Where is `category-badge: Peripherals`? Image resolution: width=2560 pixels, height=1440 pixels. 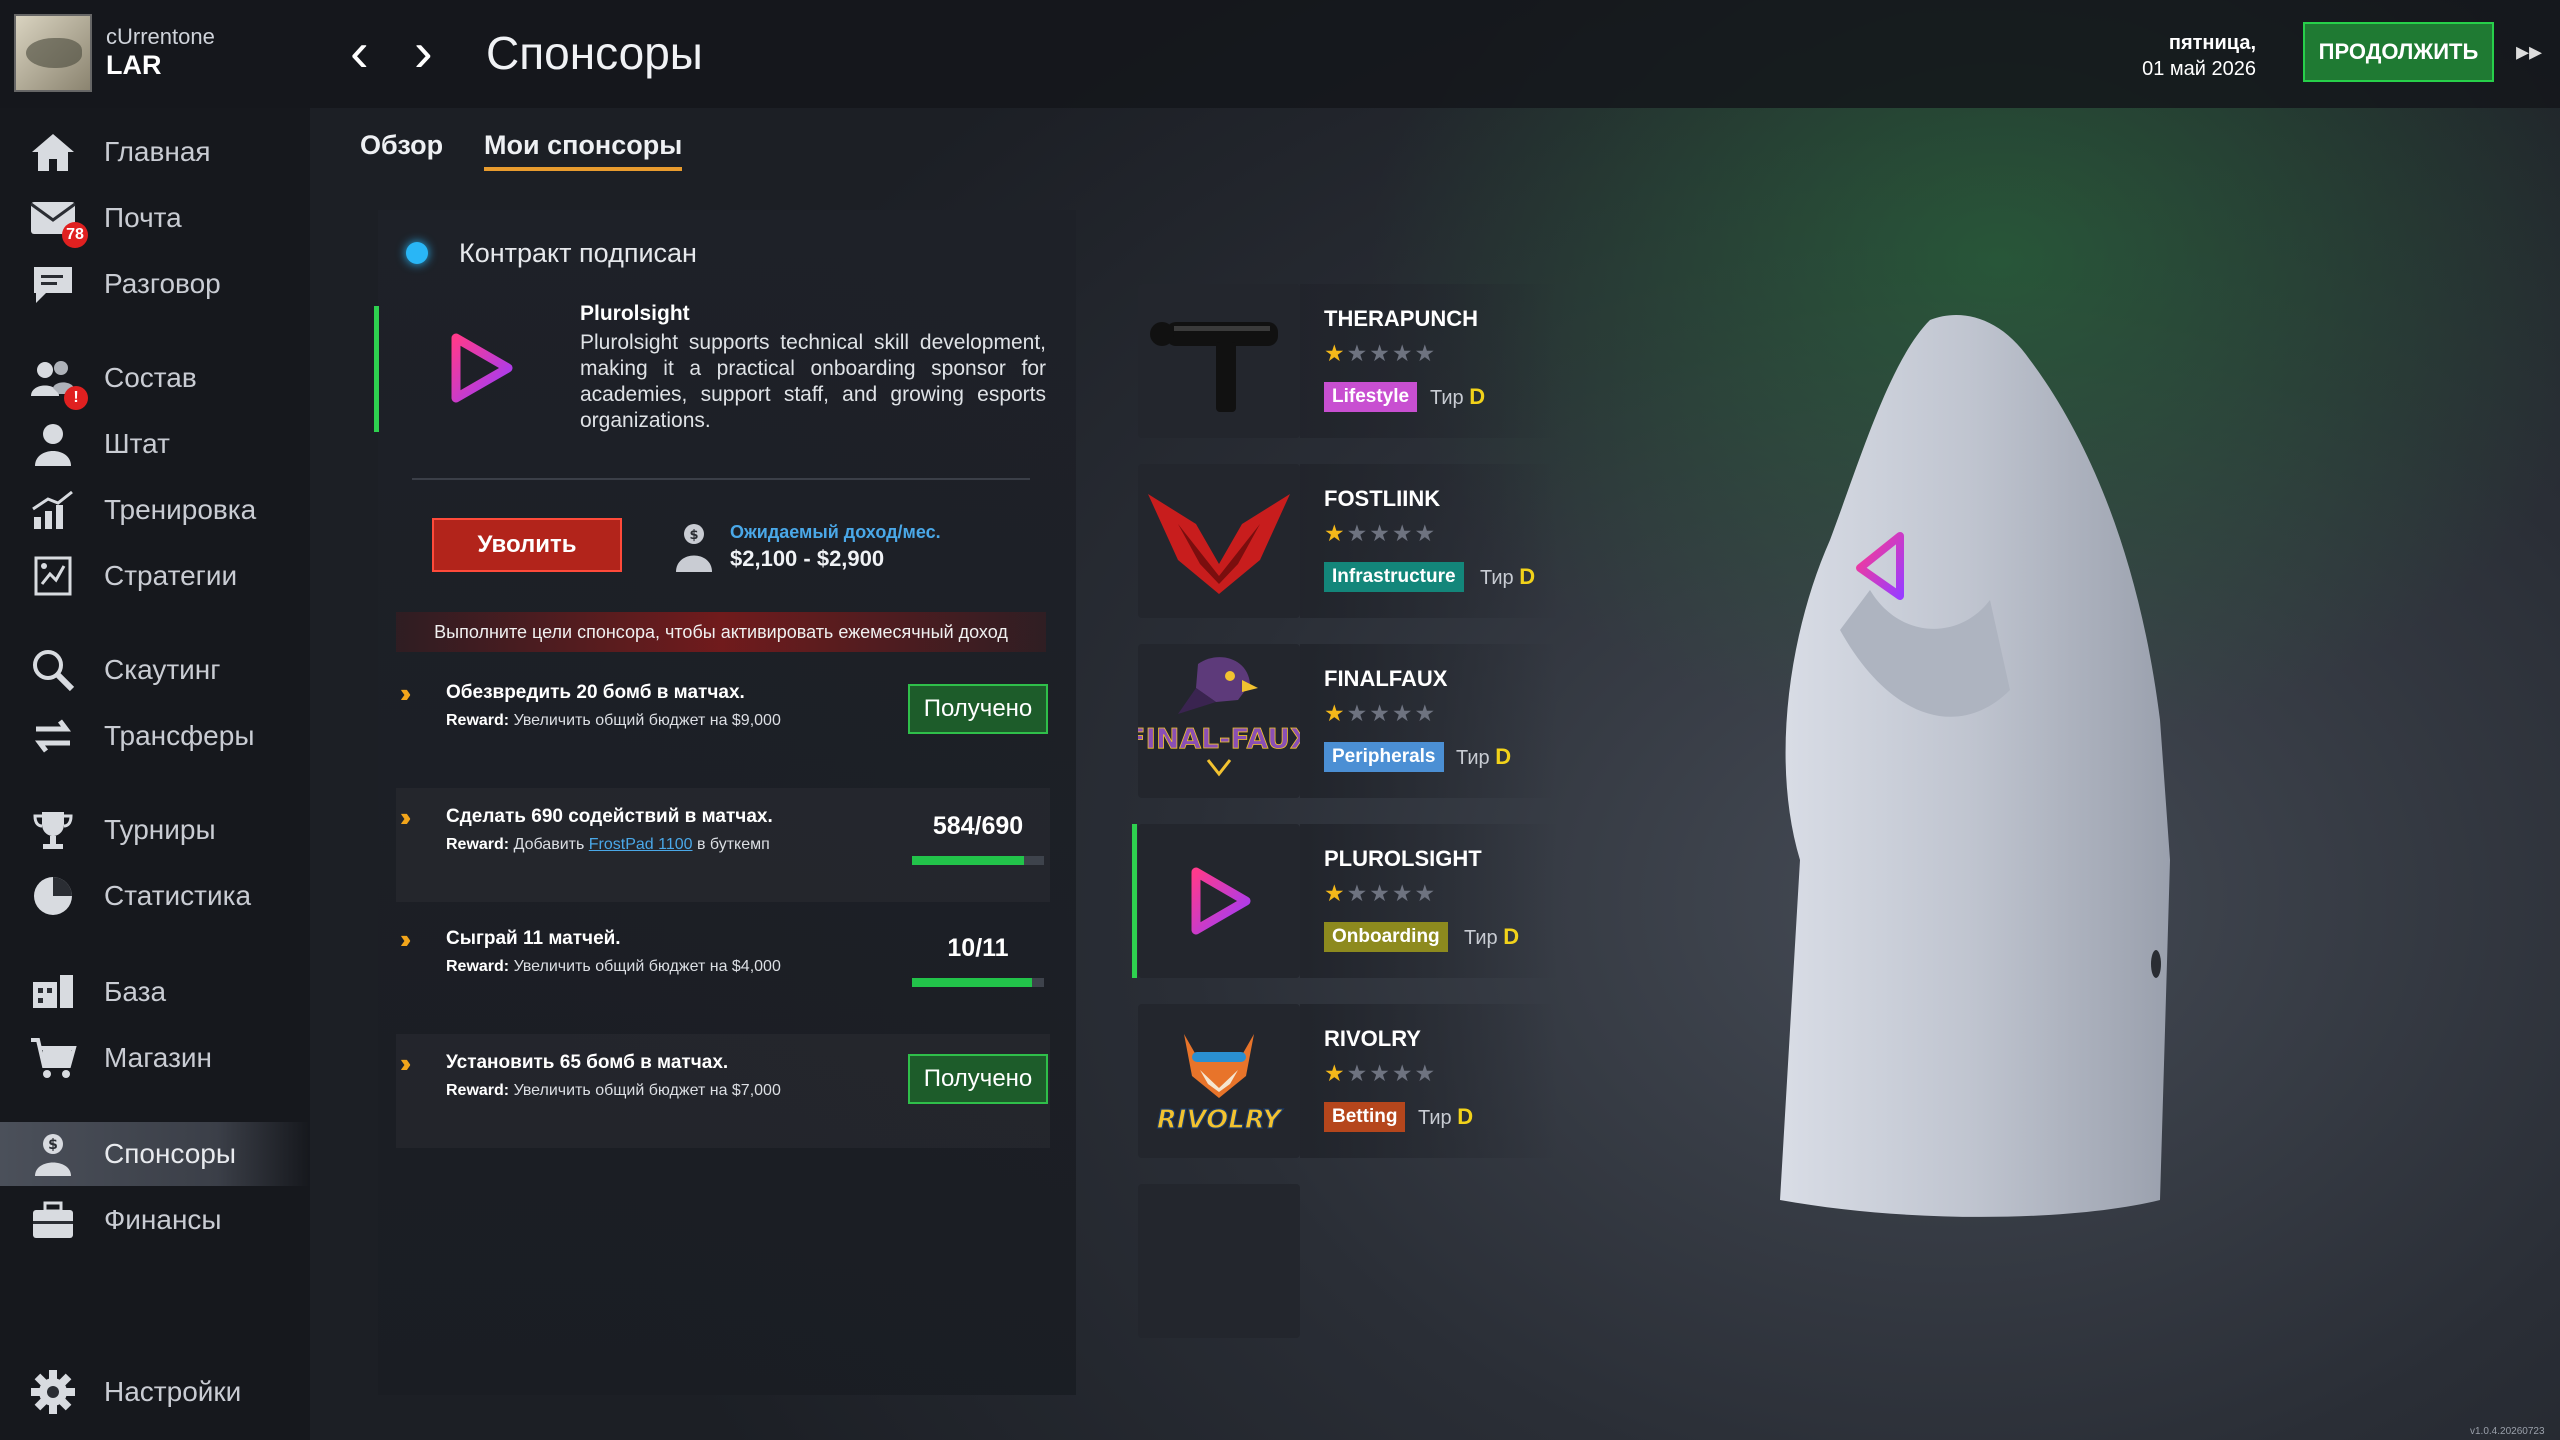
category-badge: Peripherals is located at coordinates (1384, 757).